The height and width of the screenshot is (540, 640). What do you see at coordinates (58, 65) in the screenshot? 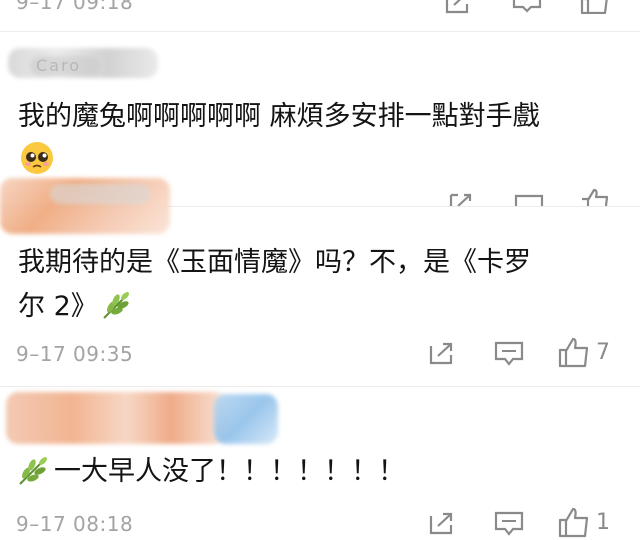
I see `username: Caro` at bounding box center [58, 65].